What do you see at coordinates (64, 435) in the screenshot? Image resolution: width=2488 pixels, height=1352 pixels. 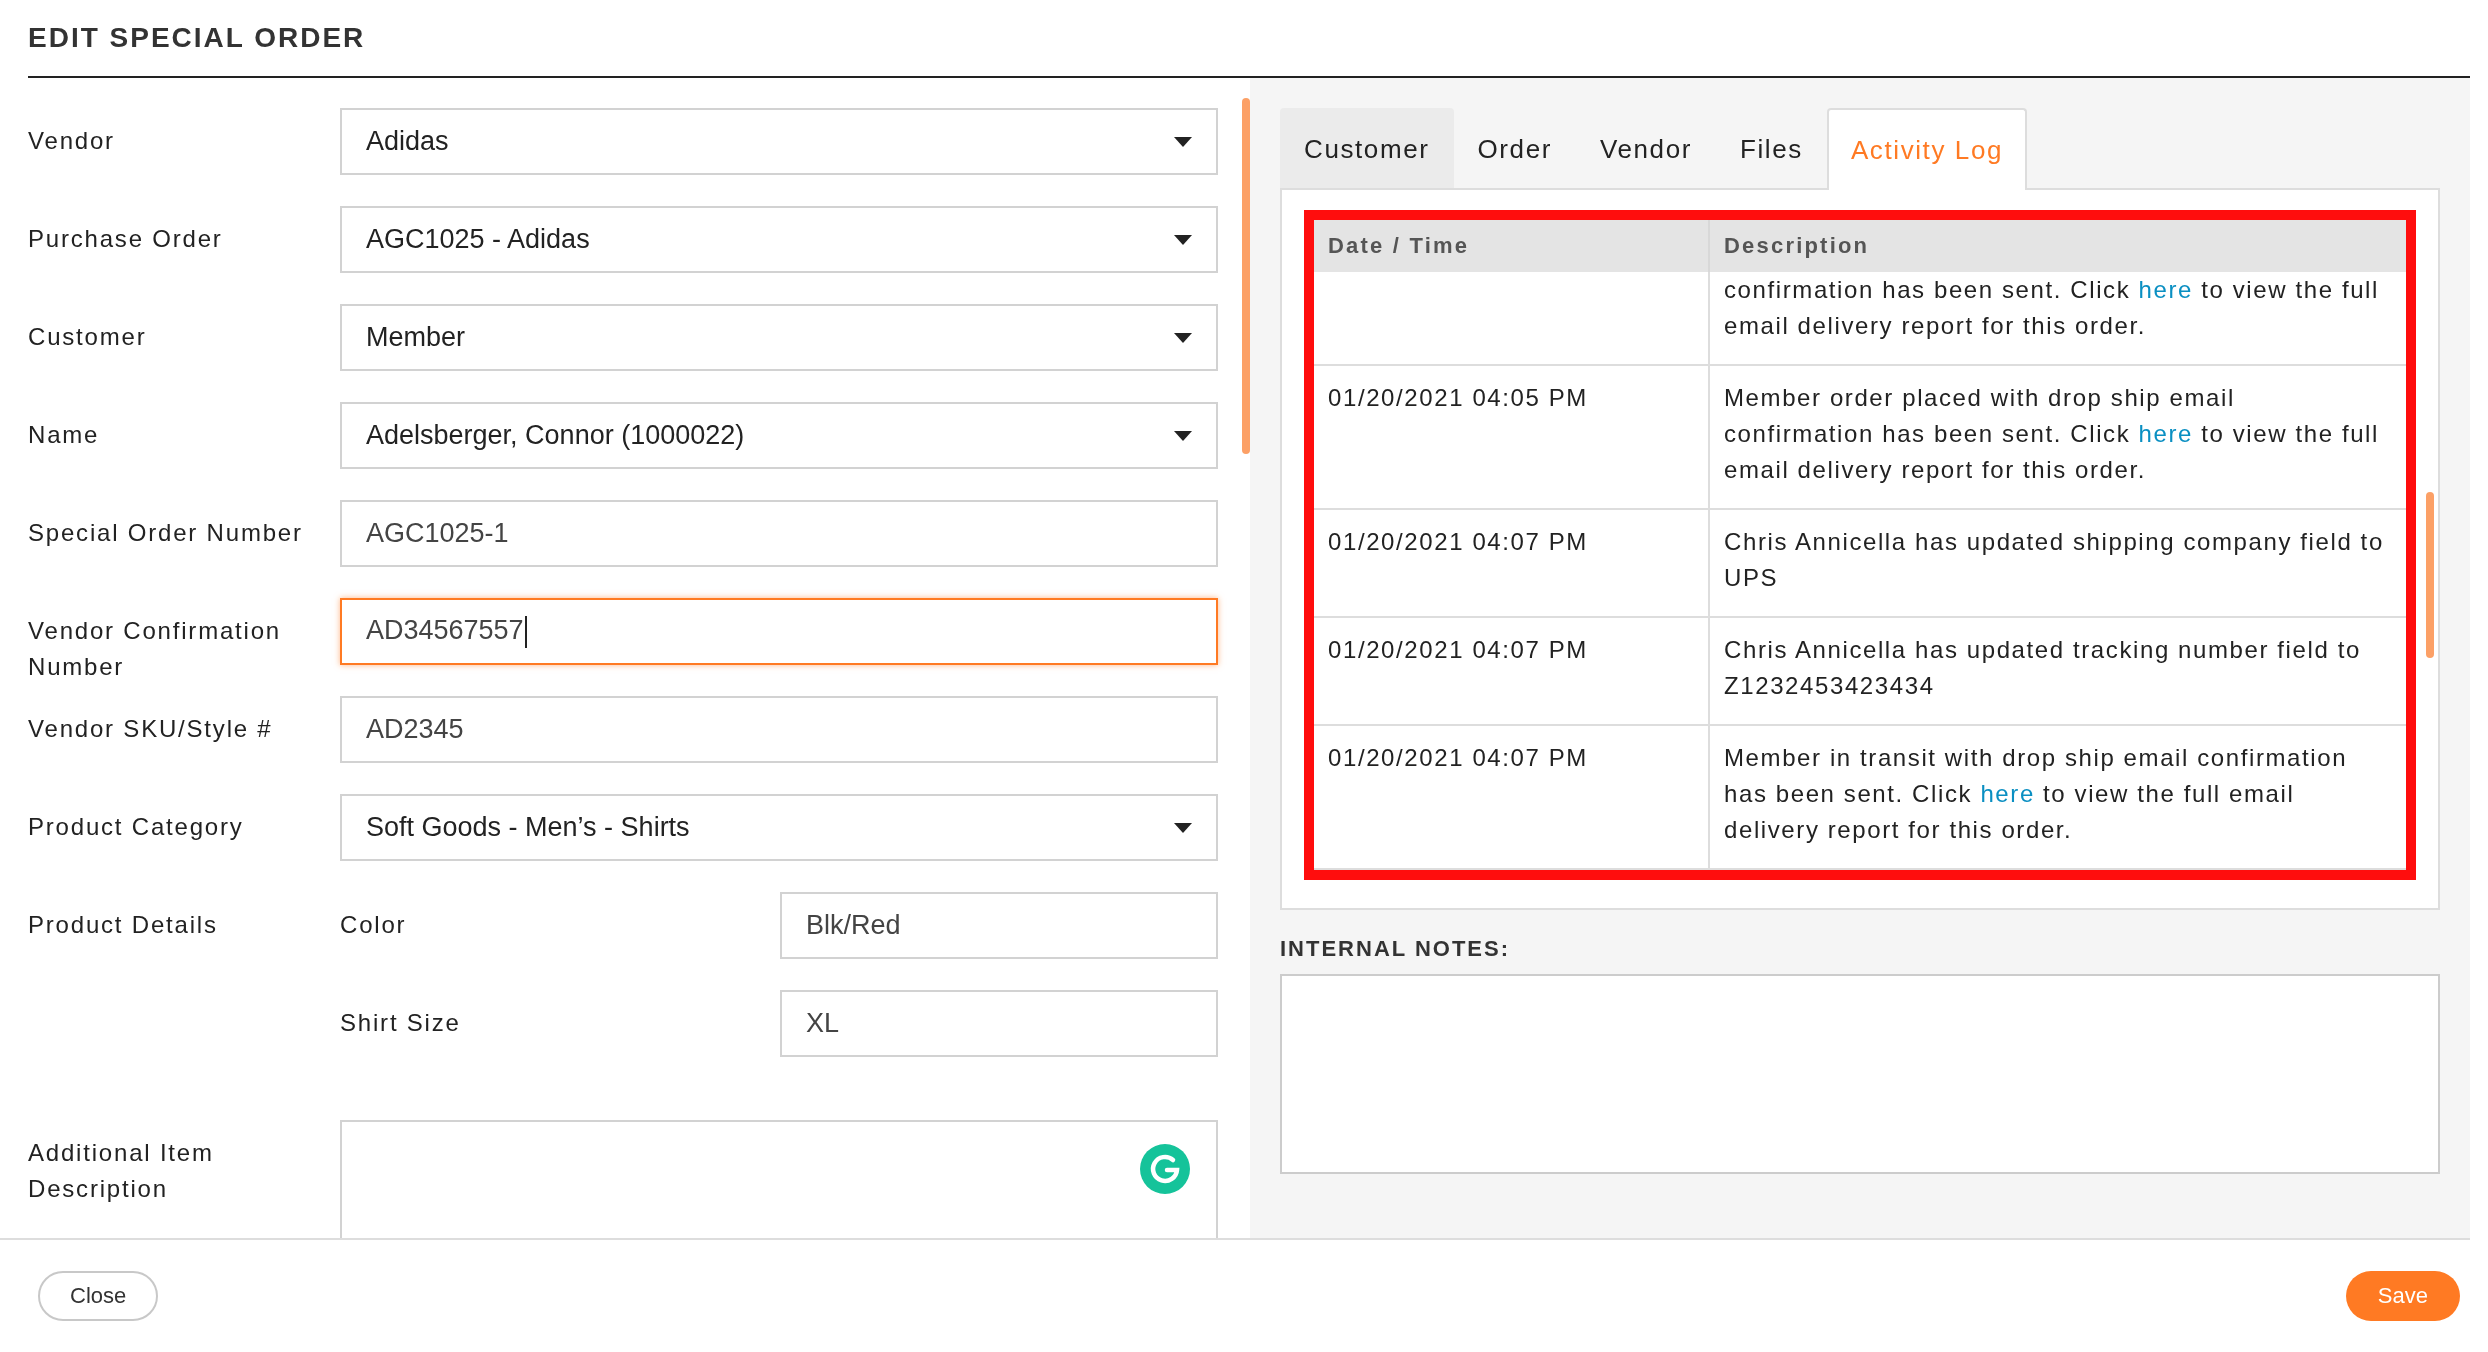 I see `field-label: Name` at bounding box center [64, 435].